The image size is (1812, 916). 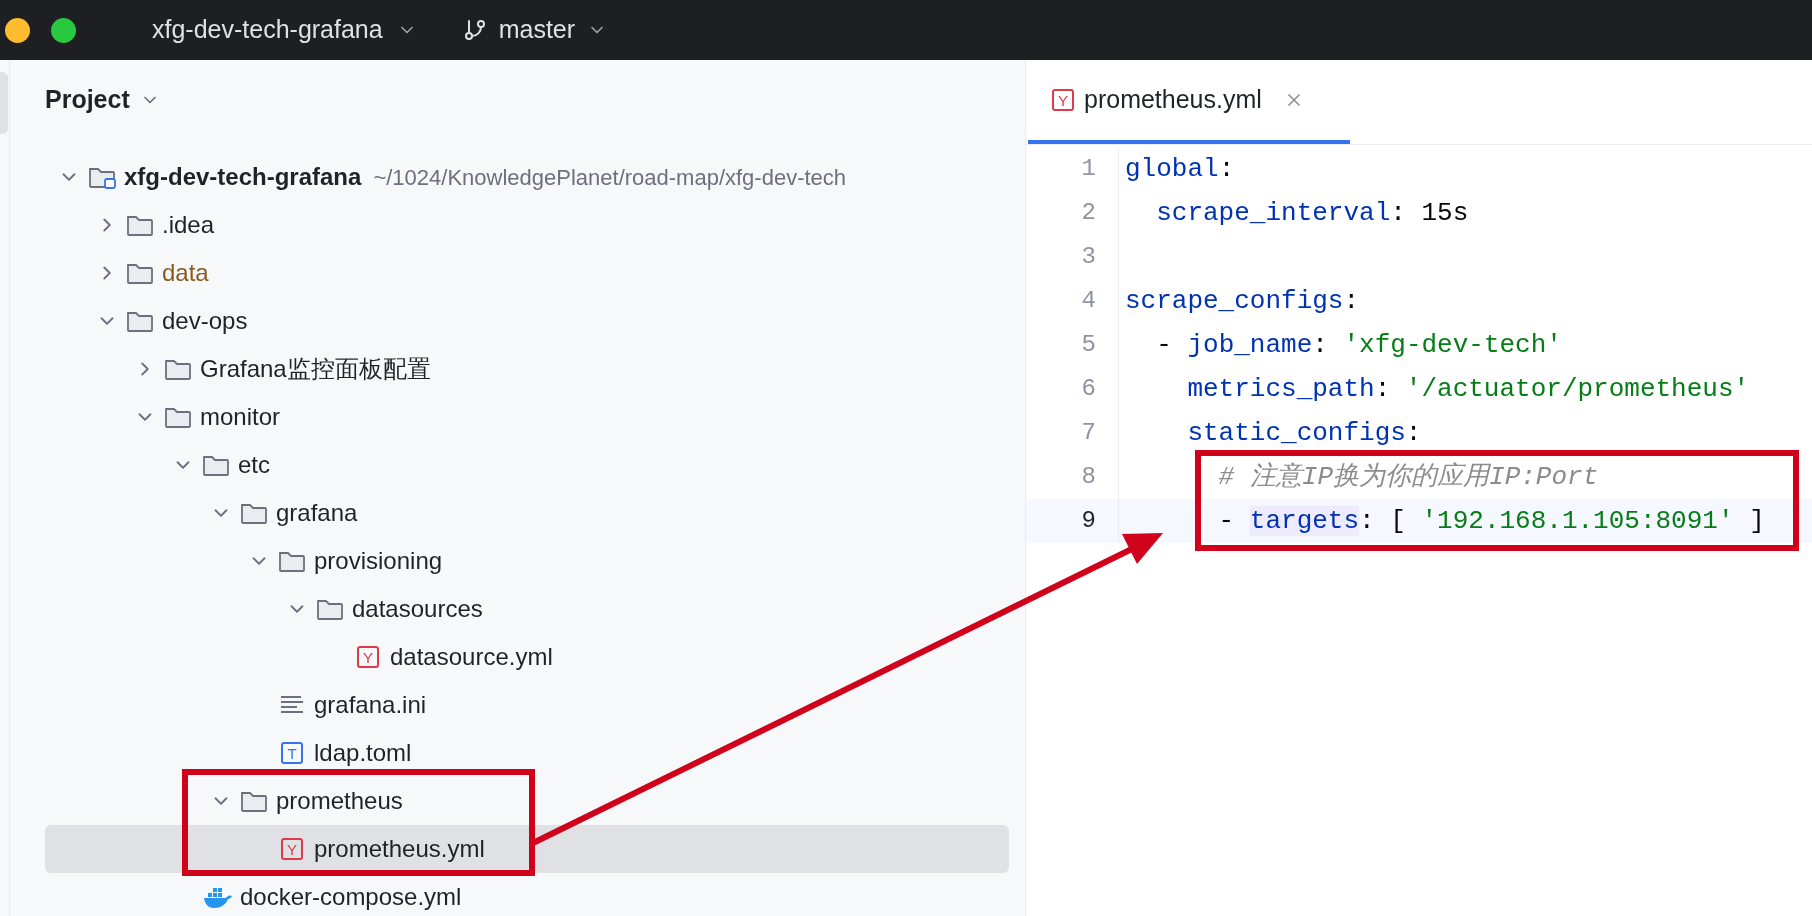 I want to click on tree-item: etc, so click(x=527, y=465).